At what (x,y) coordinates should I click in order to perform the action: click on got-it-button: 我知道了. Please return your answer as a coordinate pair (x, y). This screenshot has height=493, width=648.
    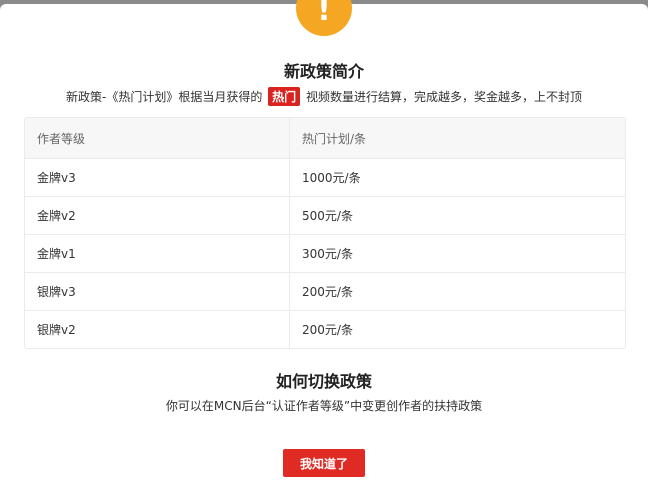
    Looking at the image, I should click on (324, 463).